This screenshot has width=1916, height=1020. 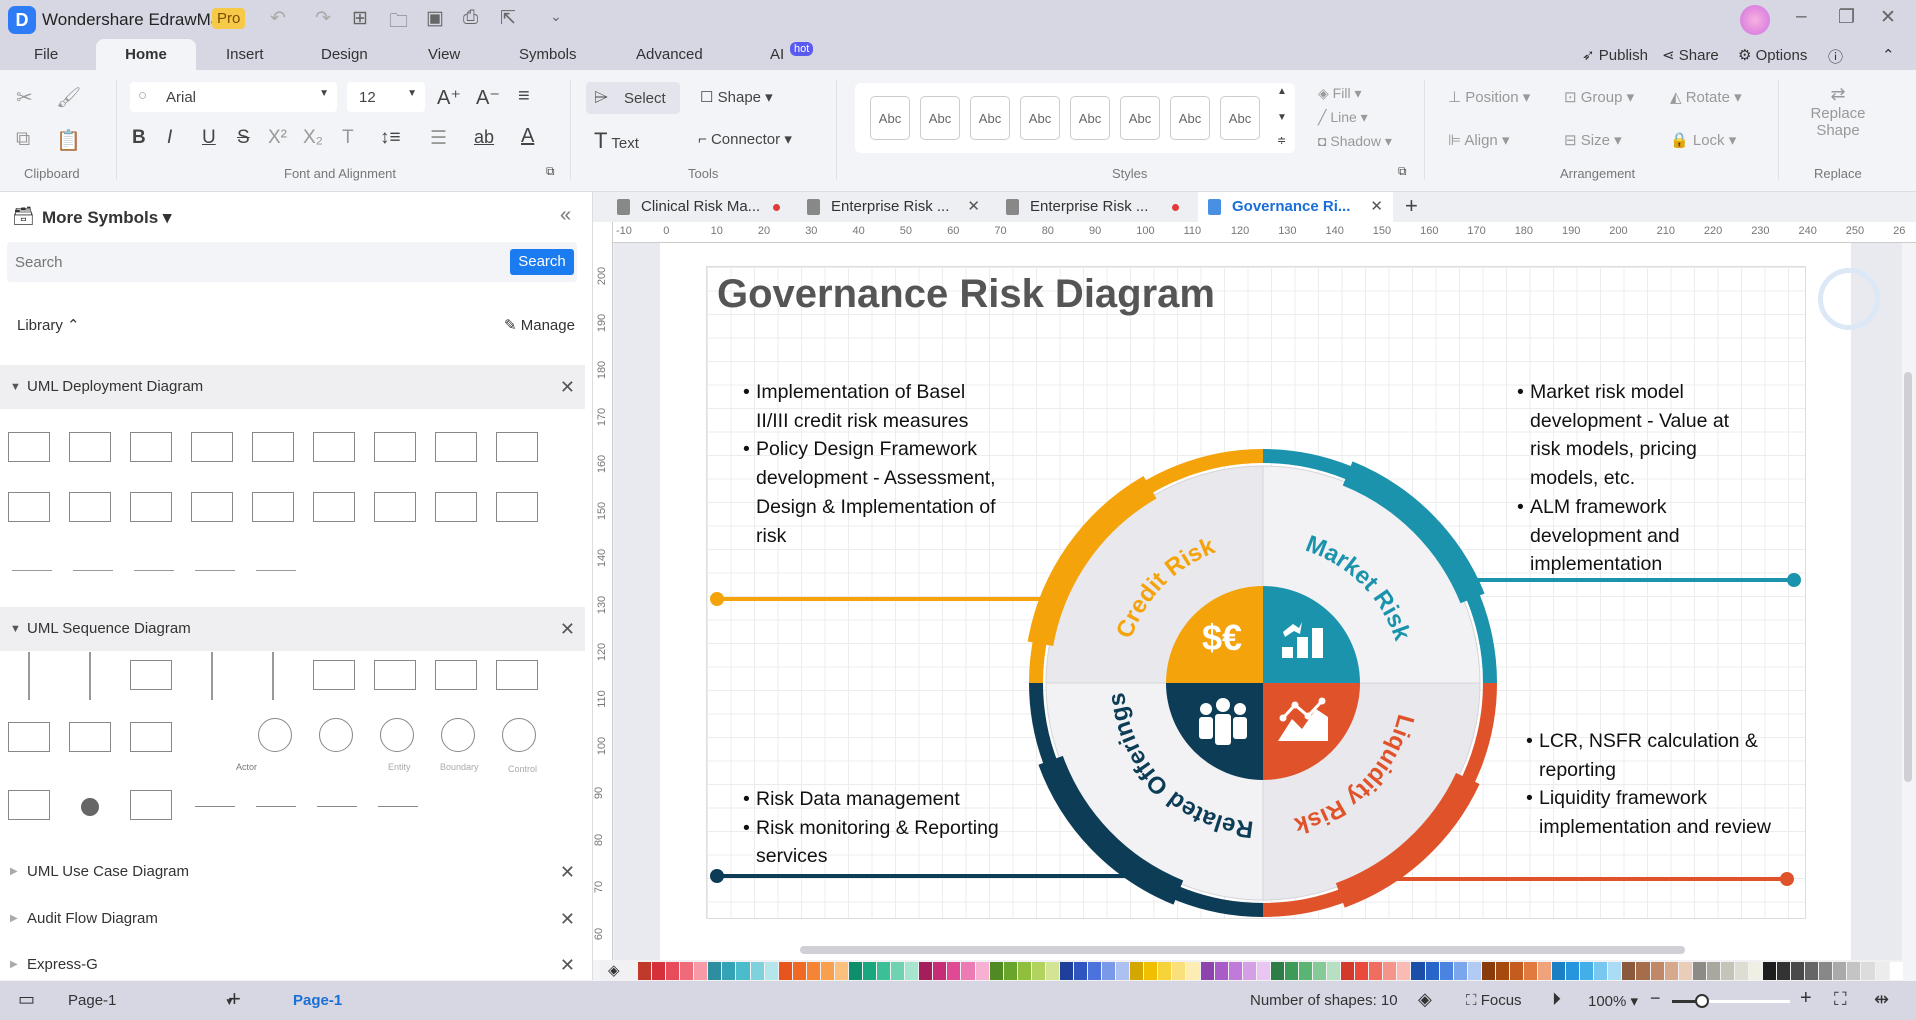 I want to click on publish-button: ➶ Publish, so click(x=1615, y=55).